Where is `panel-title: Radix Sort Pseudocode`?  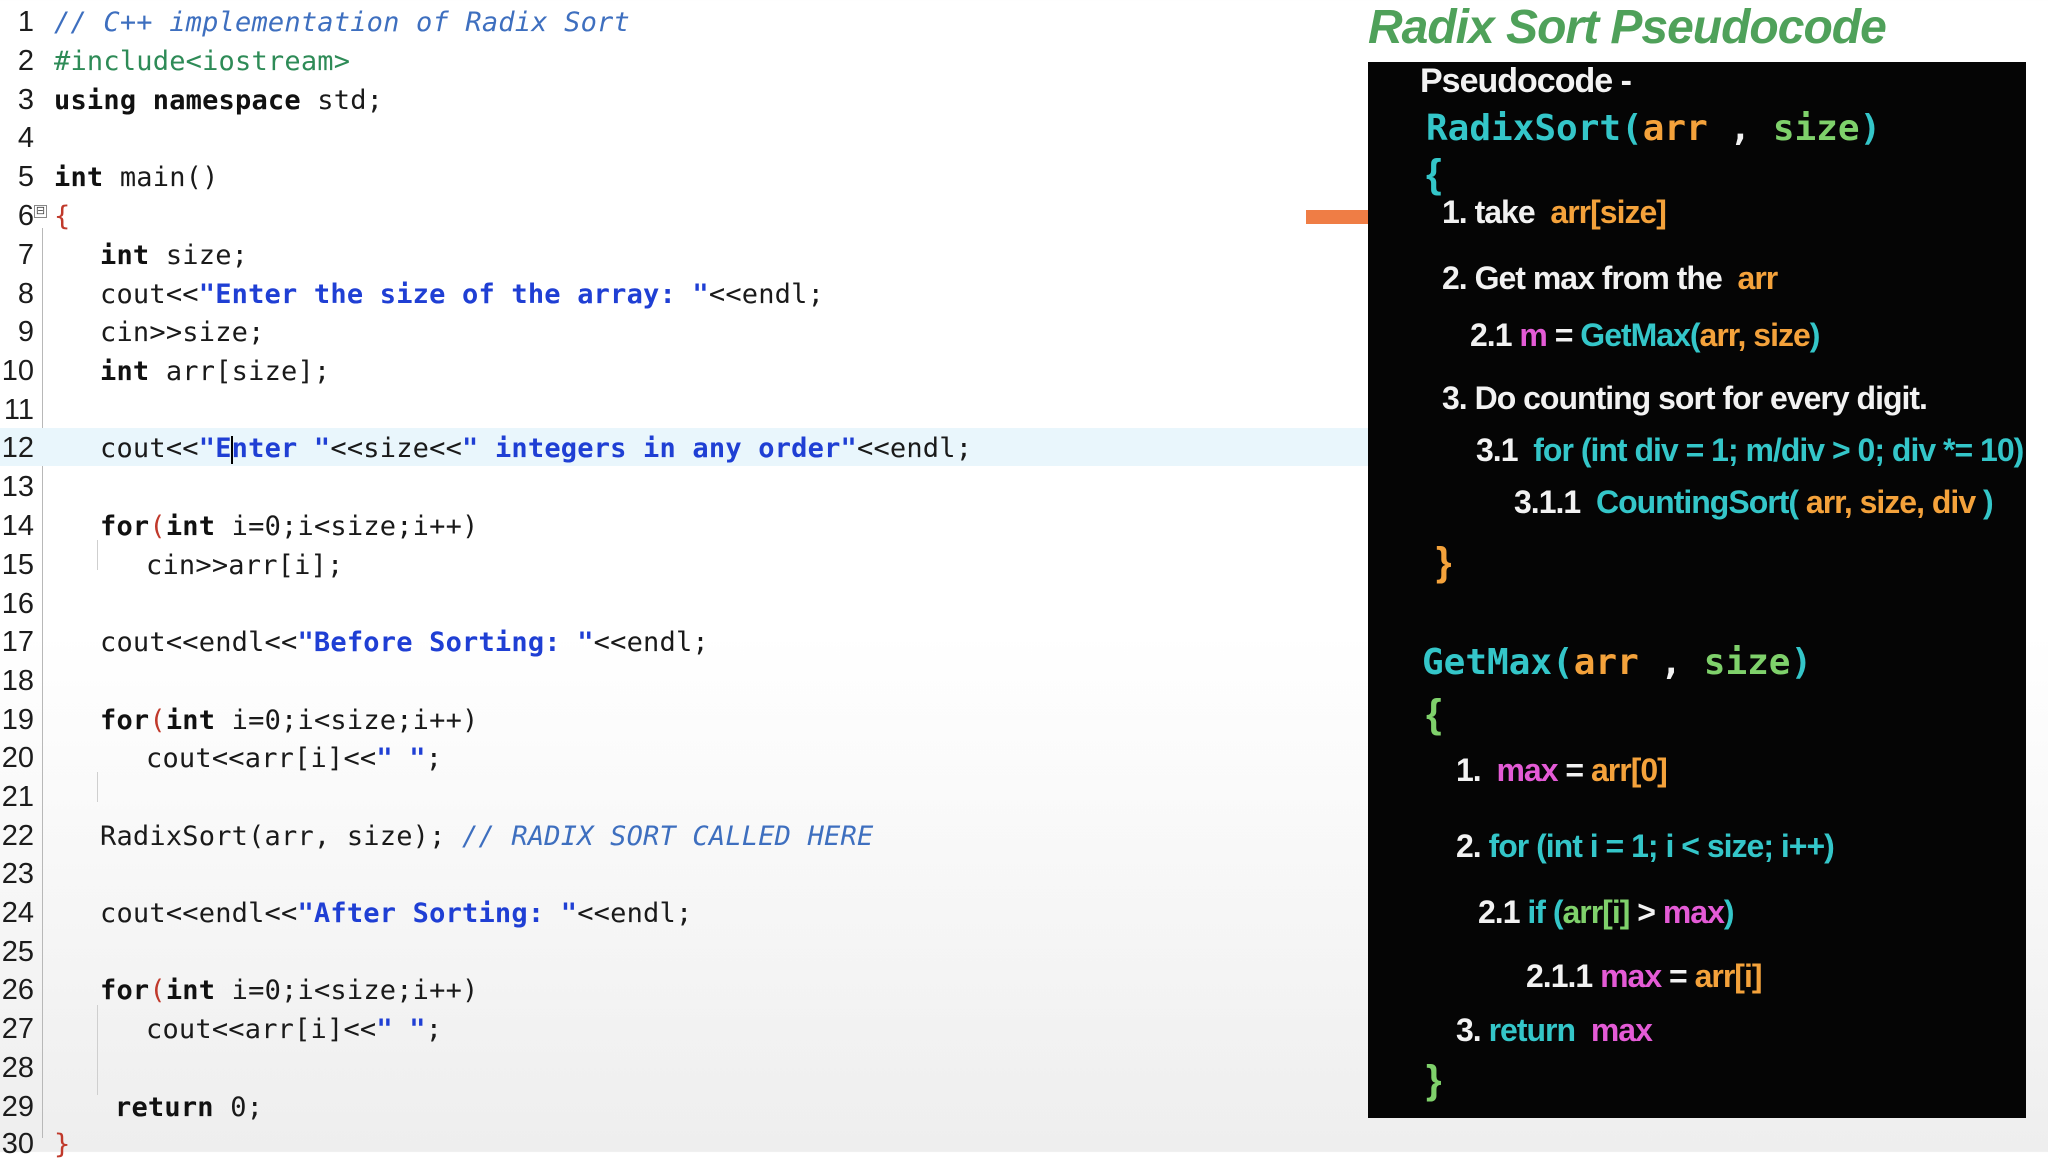
panel-title: Radix Sort Pseudocode is located at coordinates (1627, 27).